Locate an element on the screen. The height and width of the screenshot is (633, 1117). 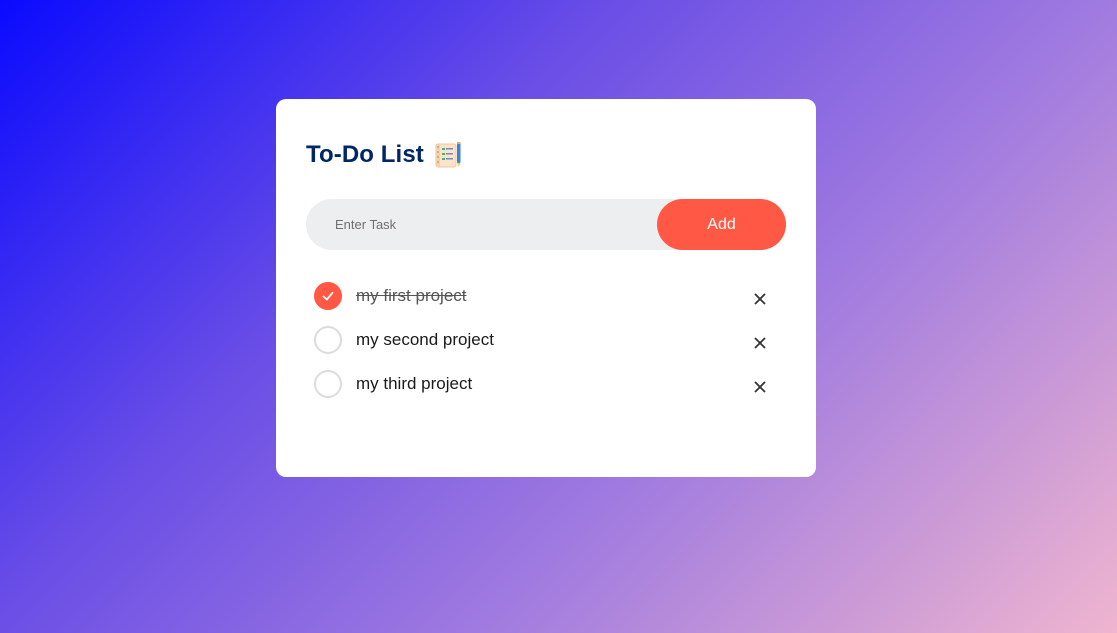
add-button: Add is located at coordinates (721, 224).